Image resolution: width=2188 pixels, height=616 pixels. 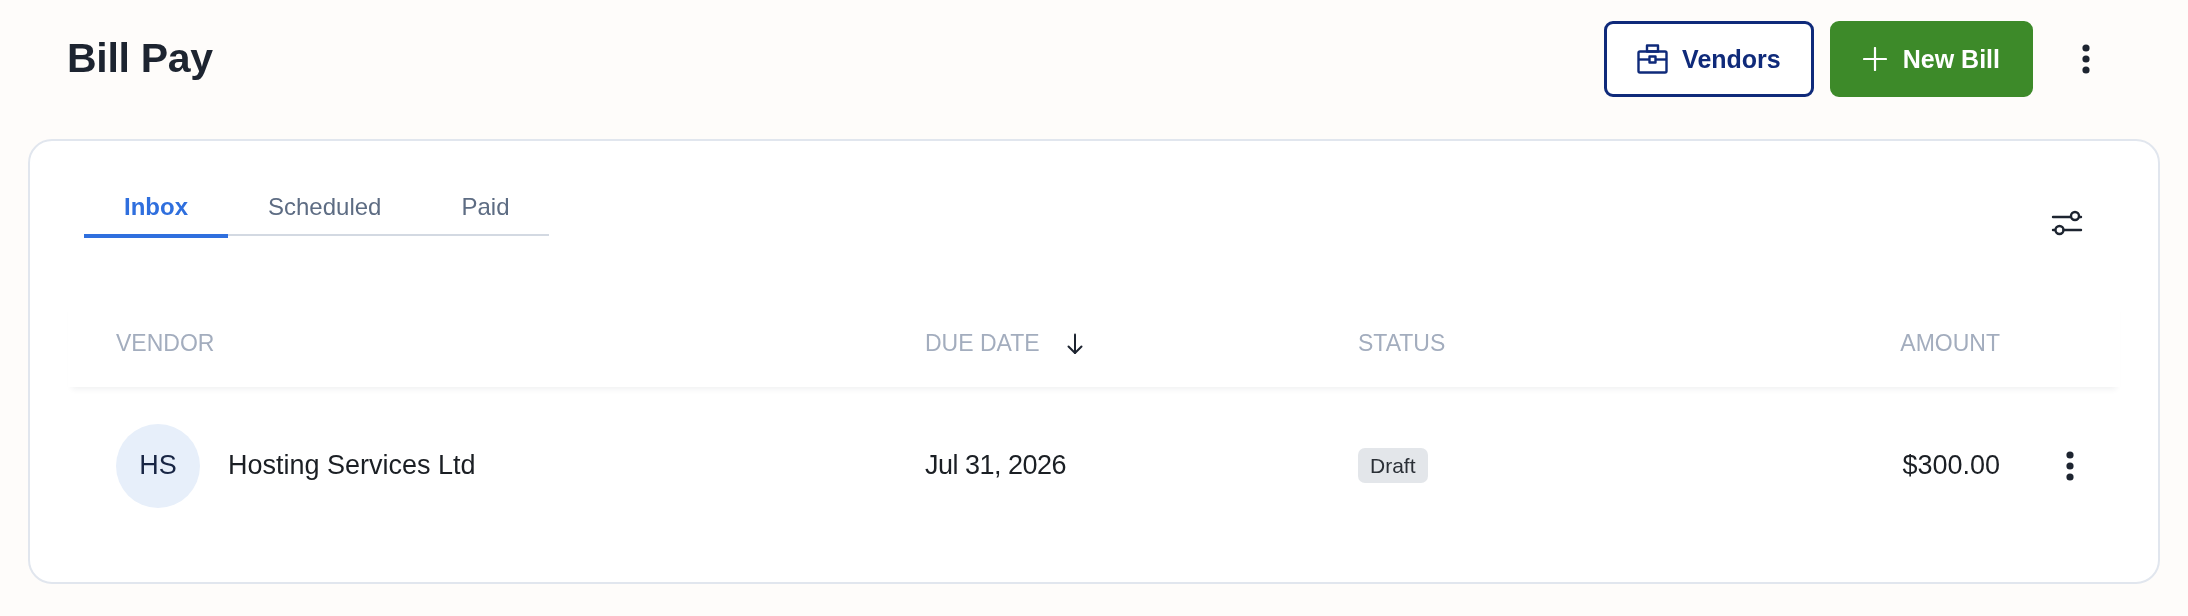 I want to click on tab: Inbox, so click(x=156, y=209).